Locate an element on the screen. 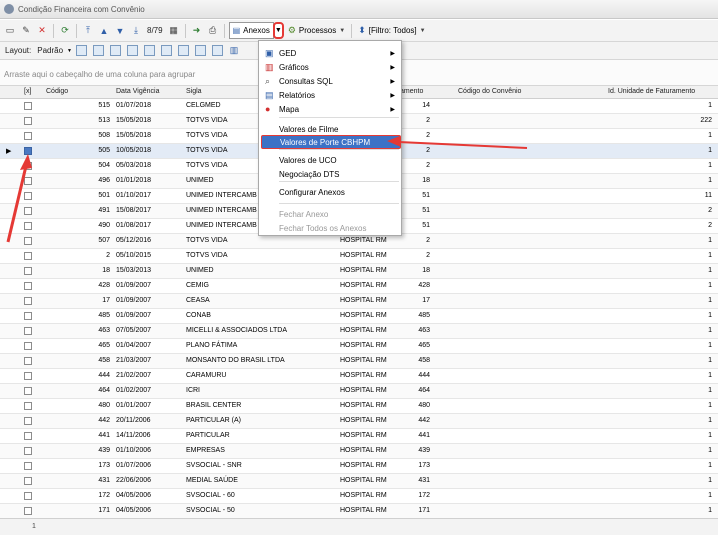  layout-group-icon is located at coordinates (149, 51).